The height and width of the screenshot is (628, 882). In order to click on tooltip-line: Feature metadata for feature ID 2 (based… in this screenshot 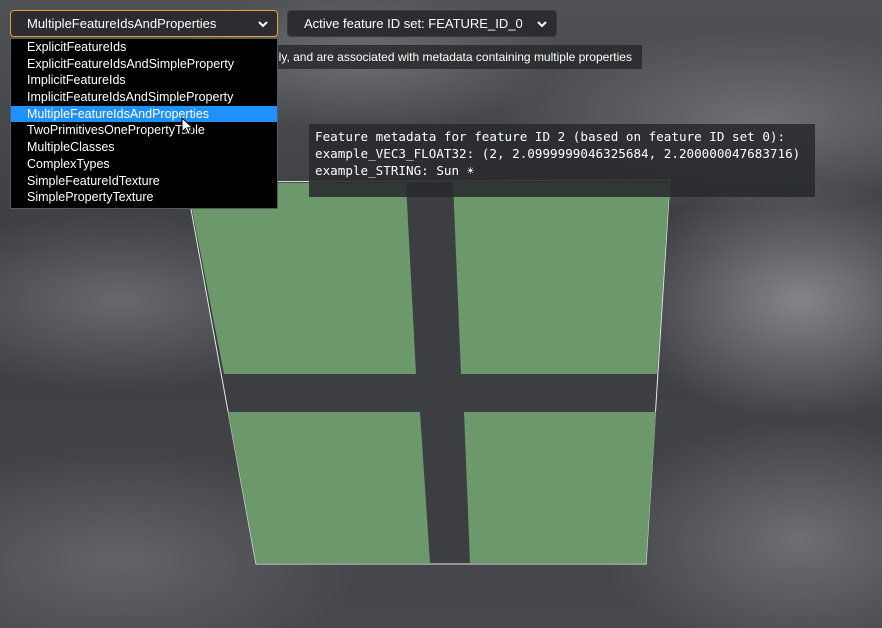, I will do `click(550, 136)`.